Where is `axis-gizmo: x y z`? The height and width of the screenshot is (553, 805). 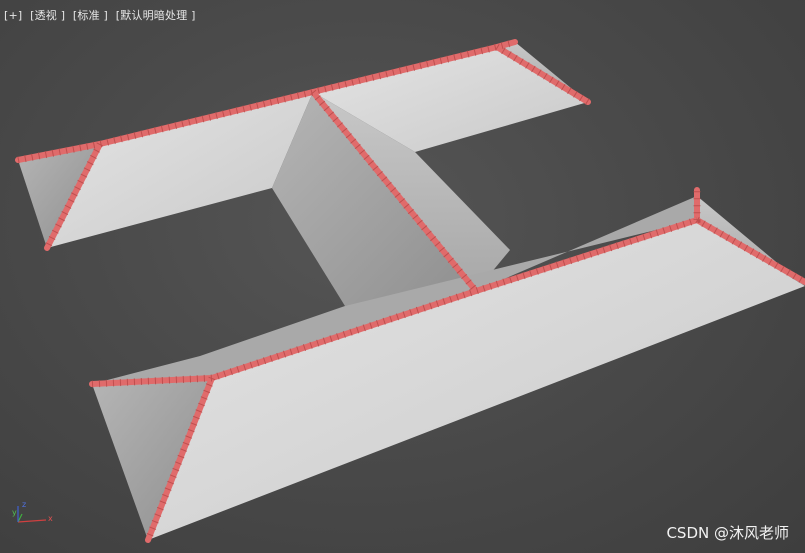 axis-gizmo: x y z is located at coordinates (33, 515).